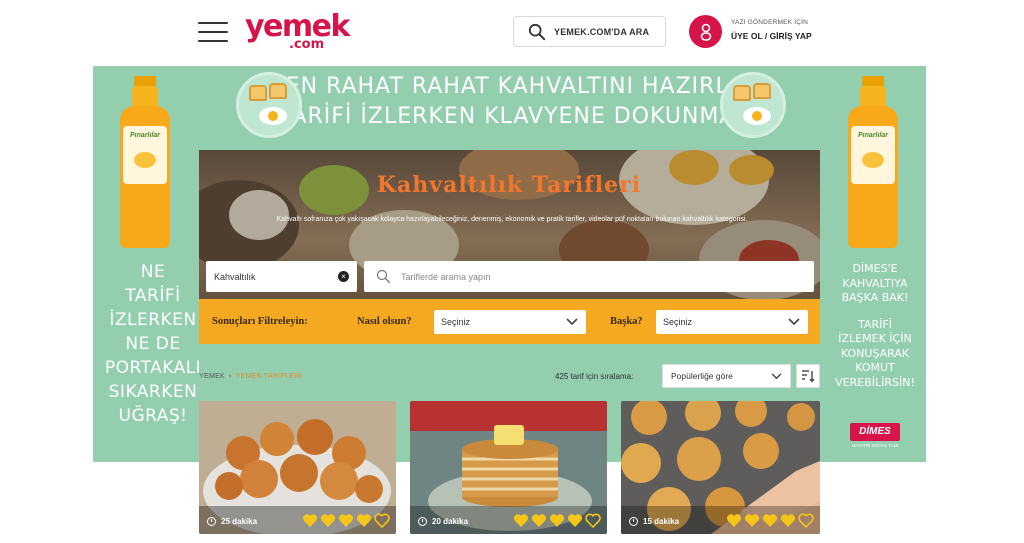  What do you see at coordinates (384, 321) in the screenshot?
I see `filter-how-label: Nasıl olsun?` at bounding box center [384, 321].